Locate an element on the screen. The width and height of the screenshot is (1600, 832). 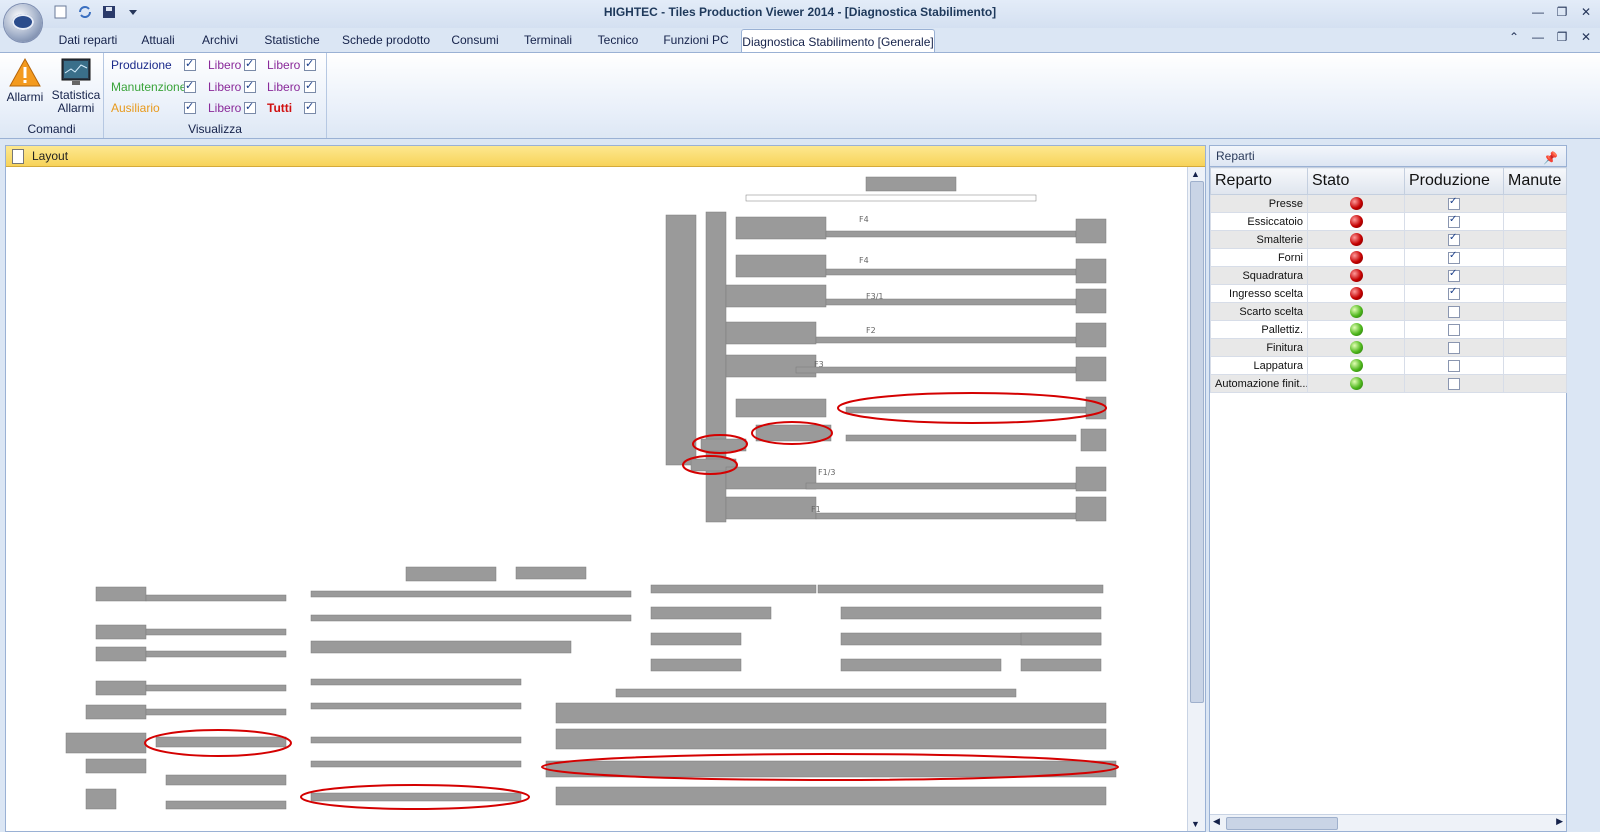
mdi-close-icon: ✕ is located at coordinates (1586, 37).